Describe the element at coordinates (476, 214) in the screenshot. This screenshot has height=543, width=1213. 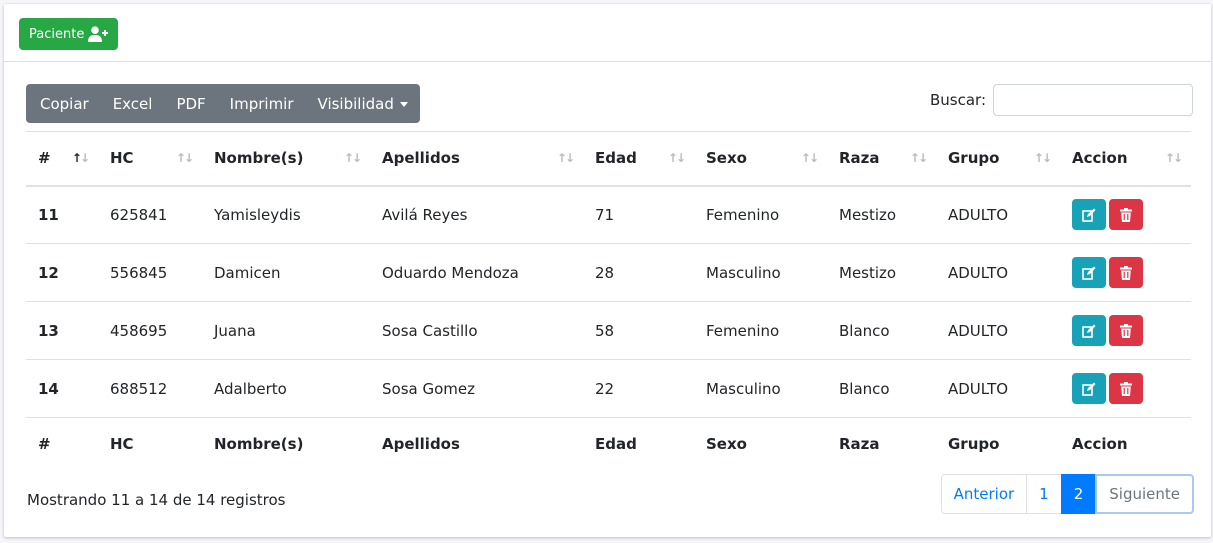
I see `cell-apellidos: Avilá Reyes` at that location.